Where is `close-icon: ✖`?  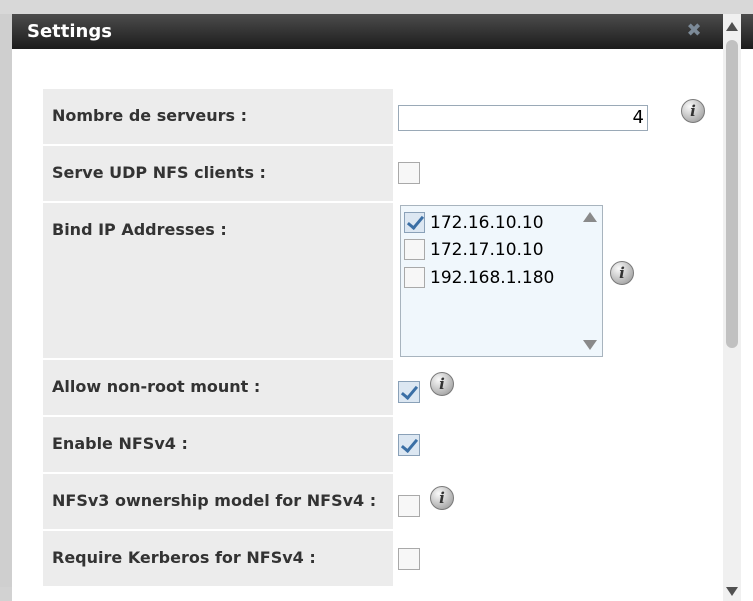 close-icon: ✖ is located at coordinates (694, 30).